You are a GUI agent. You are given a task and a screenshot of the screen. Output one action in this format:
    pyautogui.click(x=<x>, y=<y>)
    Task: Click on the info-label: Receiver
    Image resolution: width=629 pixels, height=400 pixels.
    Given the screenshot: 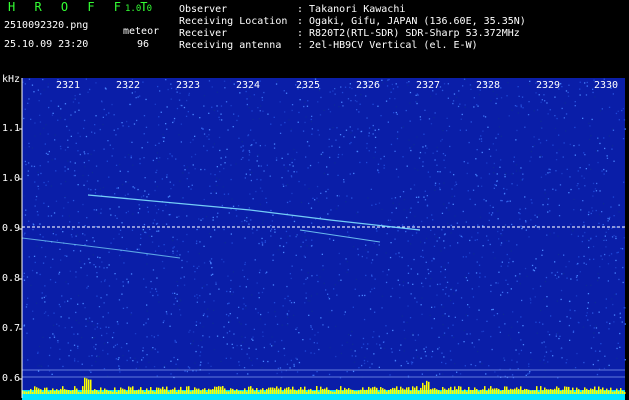 What is the action you would take?
    pyautogui.click(x=203, y=33)
    